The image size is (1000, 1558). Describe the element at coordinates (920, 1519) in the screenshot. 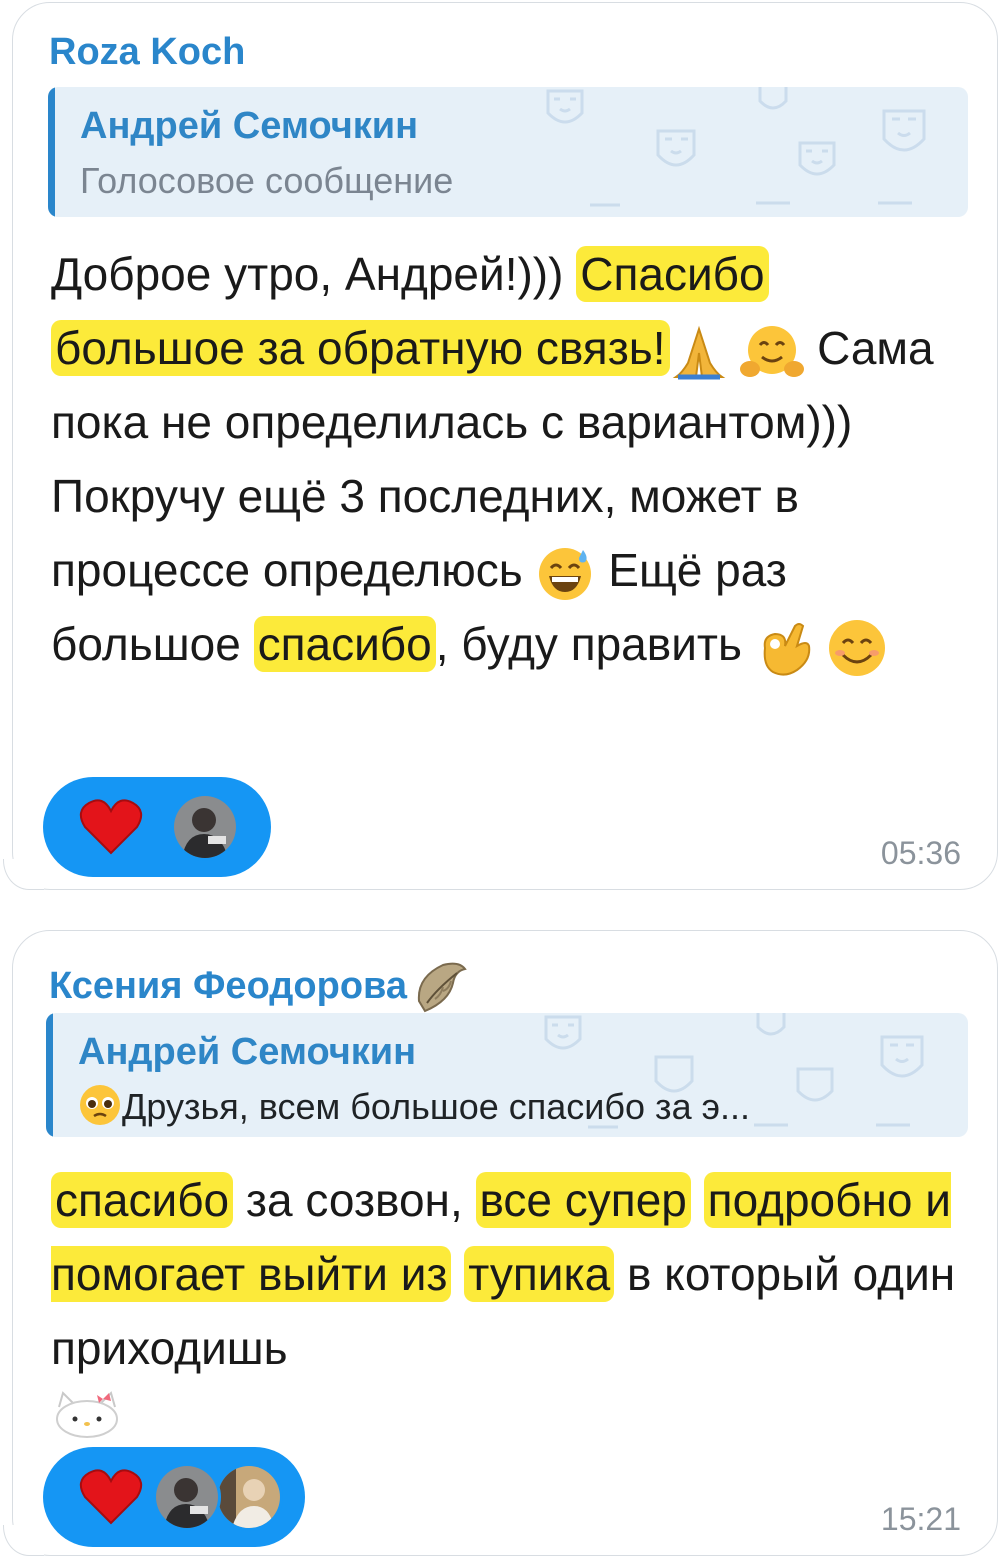

I see `timestamp: 15:21` at that location.